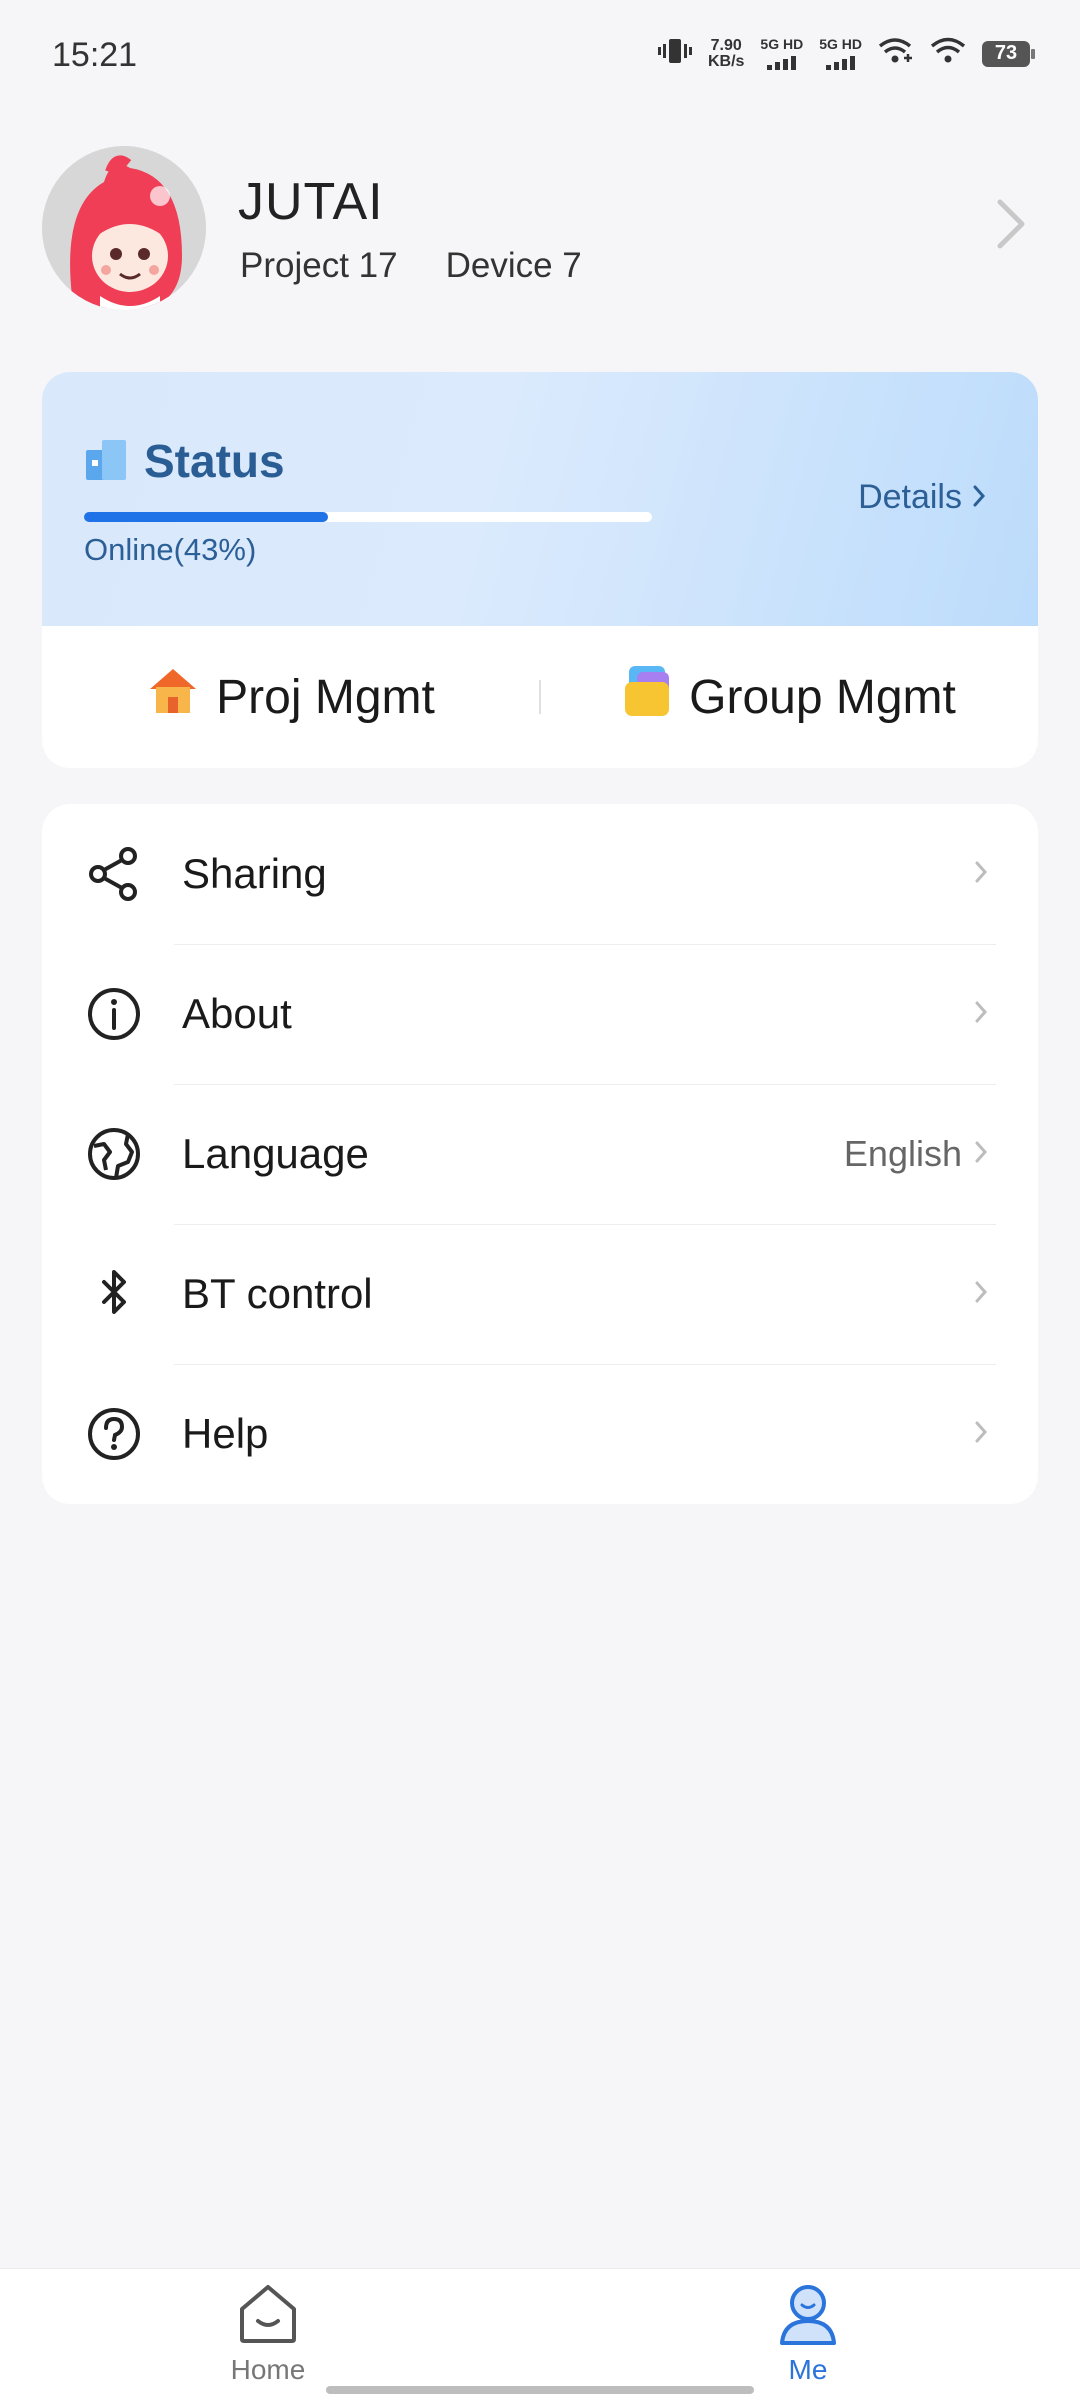 The image size is (1080, 2400). What do you see at coordinates (540, 55) in the screenshot?
I see `status-bar: 15:21 7.90 KB/s 5G HD 5G HD 73` at bounding box center [540, 55].